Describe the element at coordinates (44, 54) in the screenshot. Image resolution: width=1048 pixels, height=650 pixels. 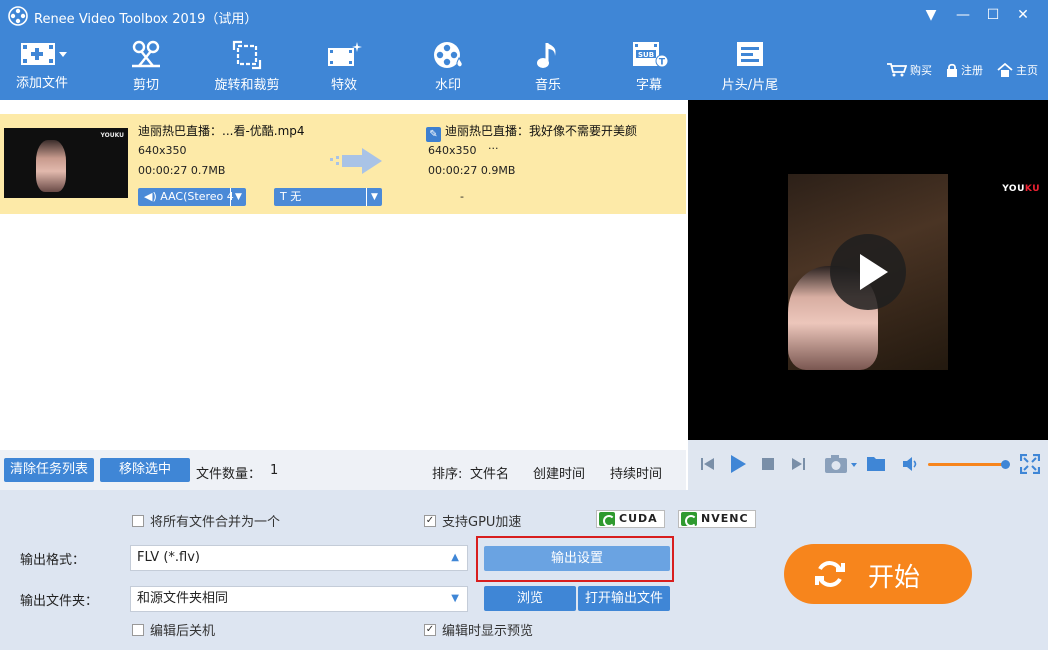
I see `add-file-icon` at that location.